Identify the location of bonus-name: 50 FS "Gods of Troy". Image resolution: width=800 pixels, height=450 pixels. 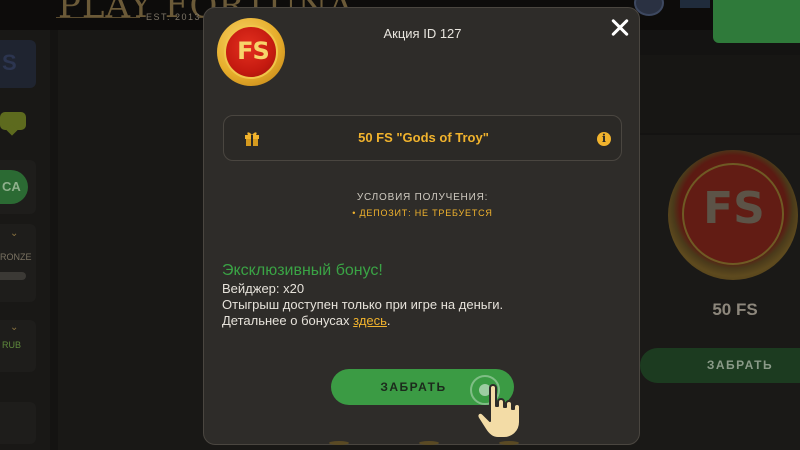
(423, 137).